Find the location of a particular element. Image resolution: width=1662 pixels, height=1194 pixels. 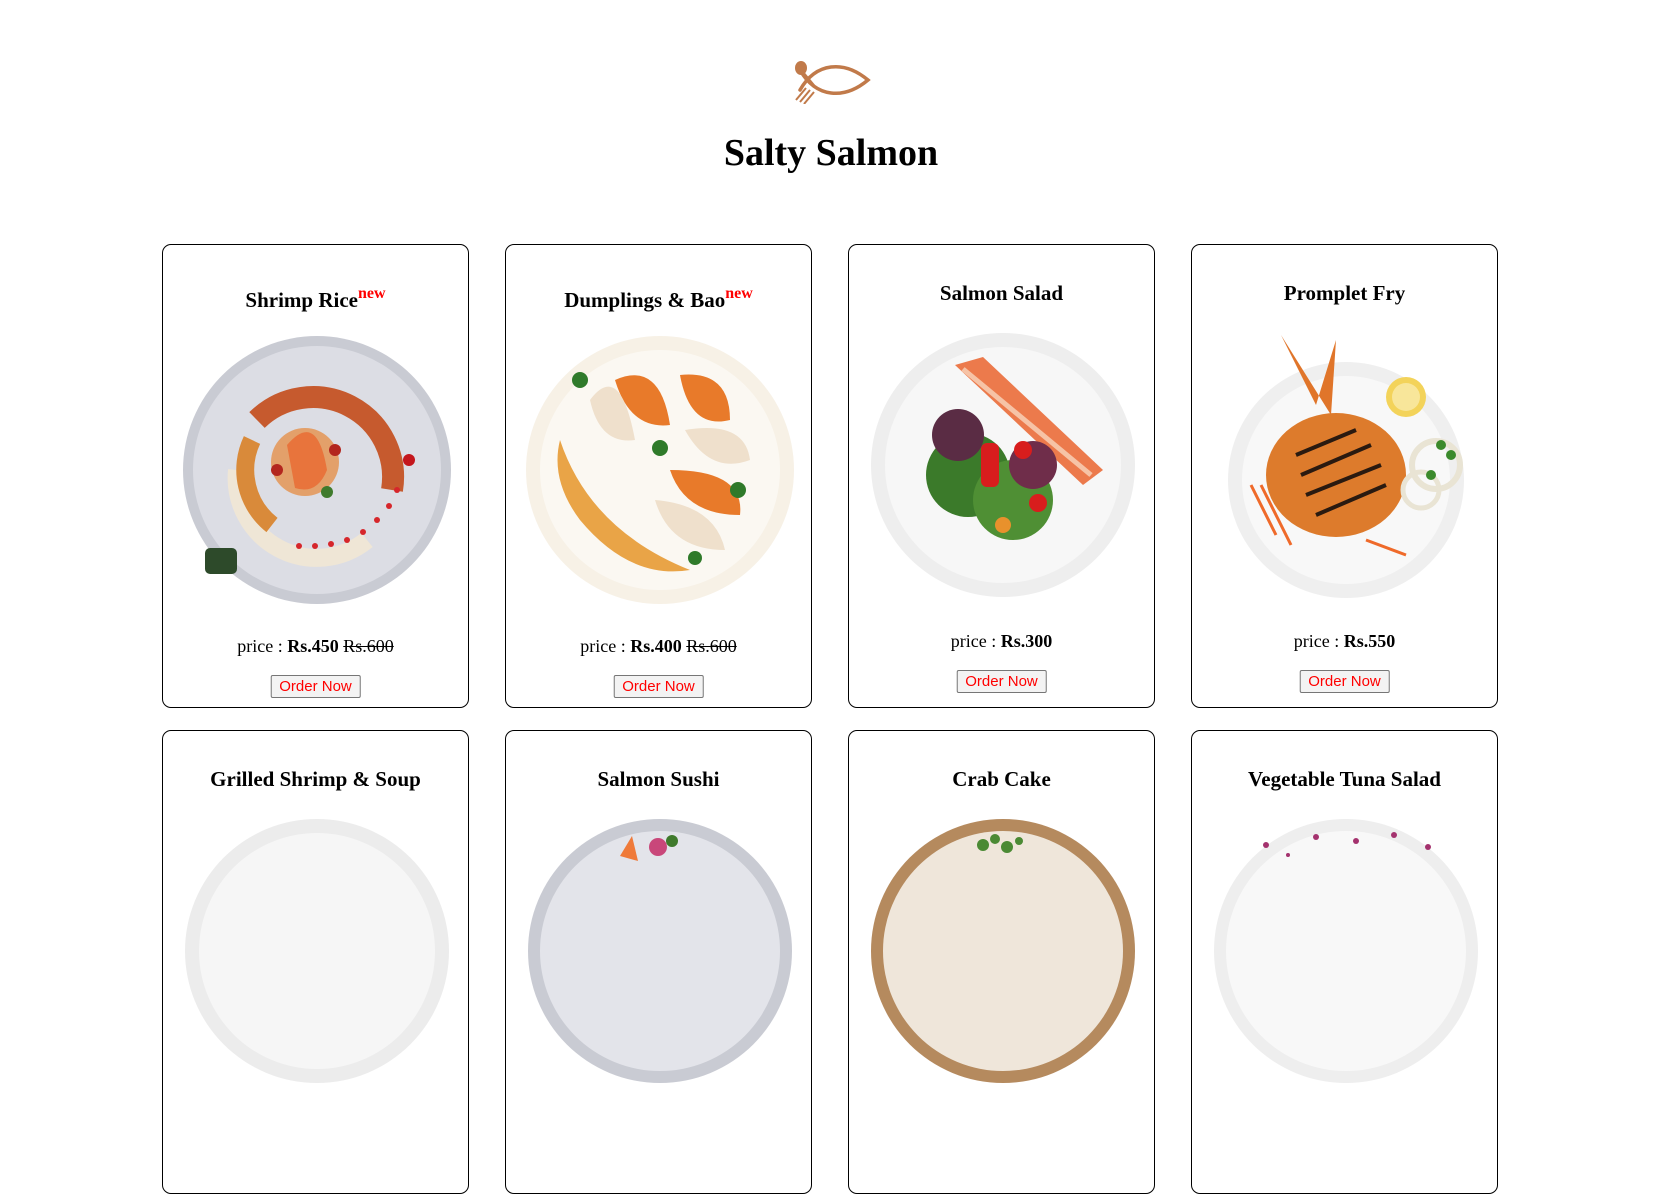

grilled-shrimp-soup-image is located at coordinates (317, 951).